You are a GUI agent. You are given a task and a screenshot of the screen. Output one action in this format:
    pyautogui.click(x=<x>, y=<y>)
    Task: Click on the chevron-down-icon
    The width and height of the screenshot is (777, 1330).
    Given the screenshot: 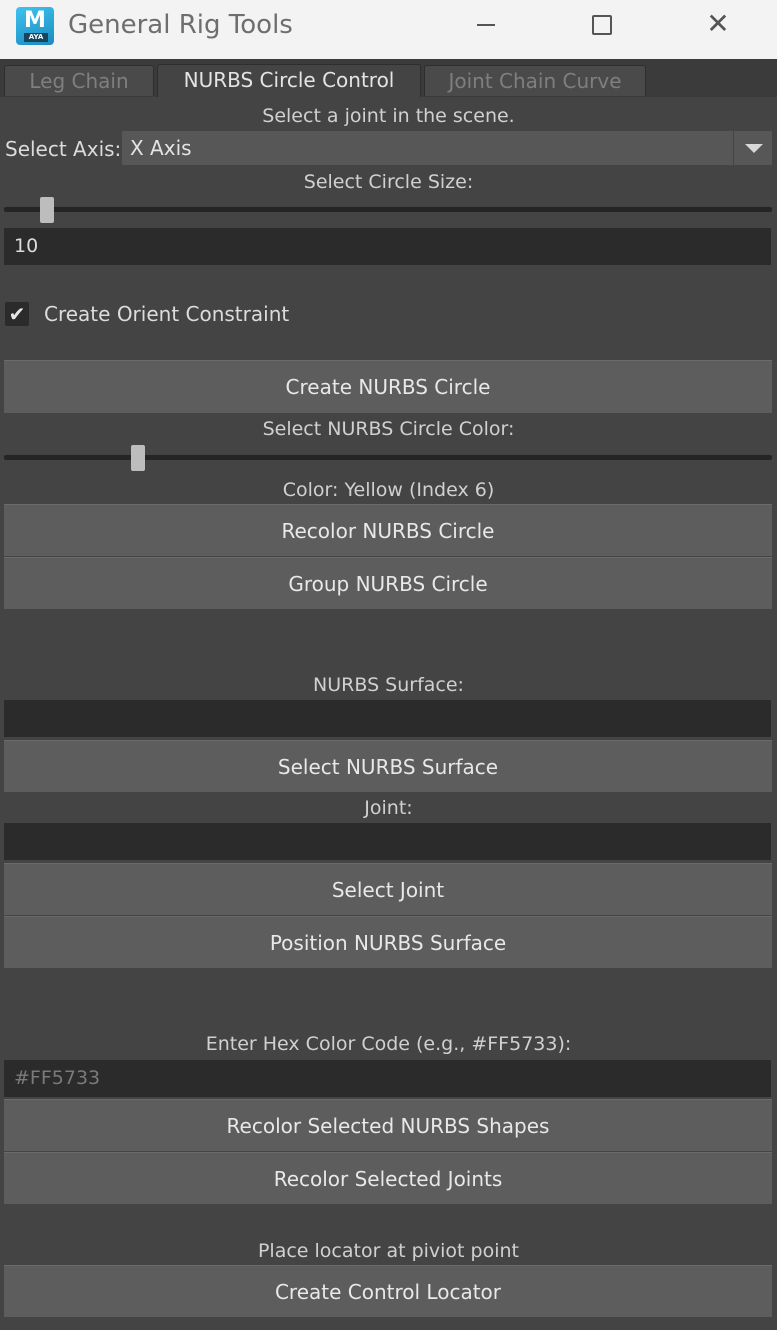 What is the action you would take?
    pyautogui.click(x=752, y=148)
    